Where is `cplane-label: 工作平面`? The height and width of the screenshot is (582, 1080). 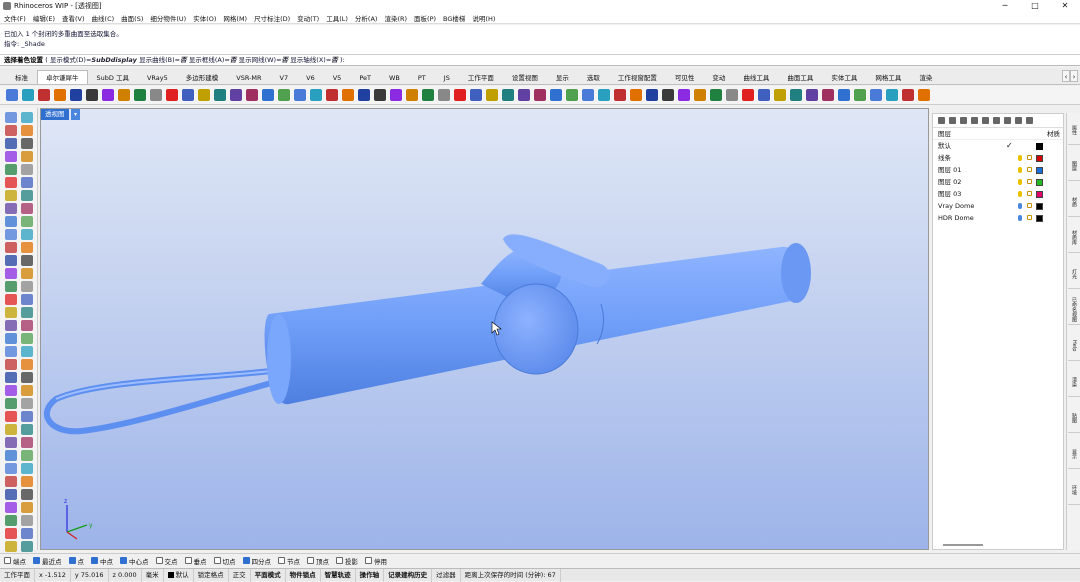
cplane-label: 工作平面 is located at coordinates (17, 575).